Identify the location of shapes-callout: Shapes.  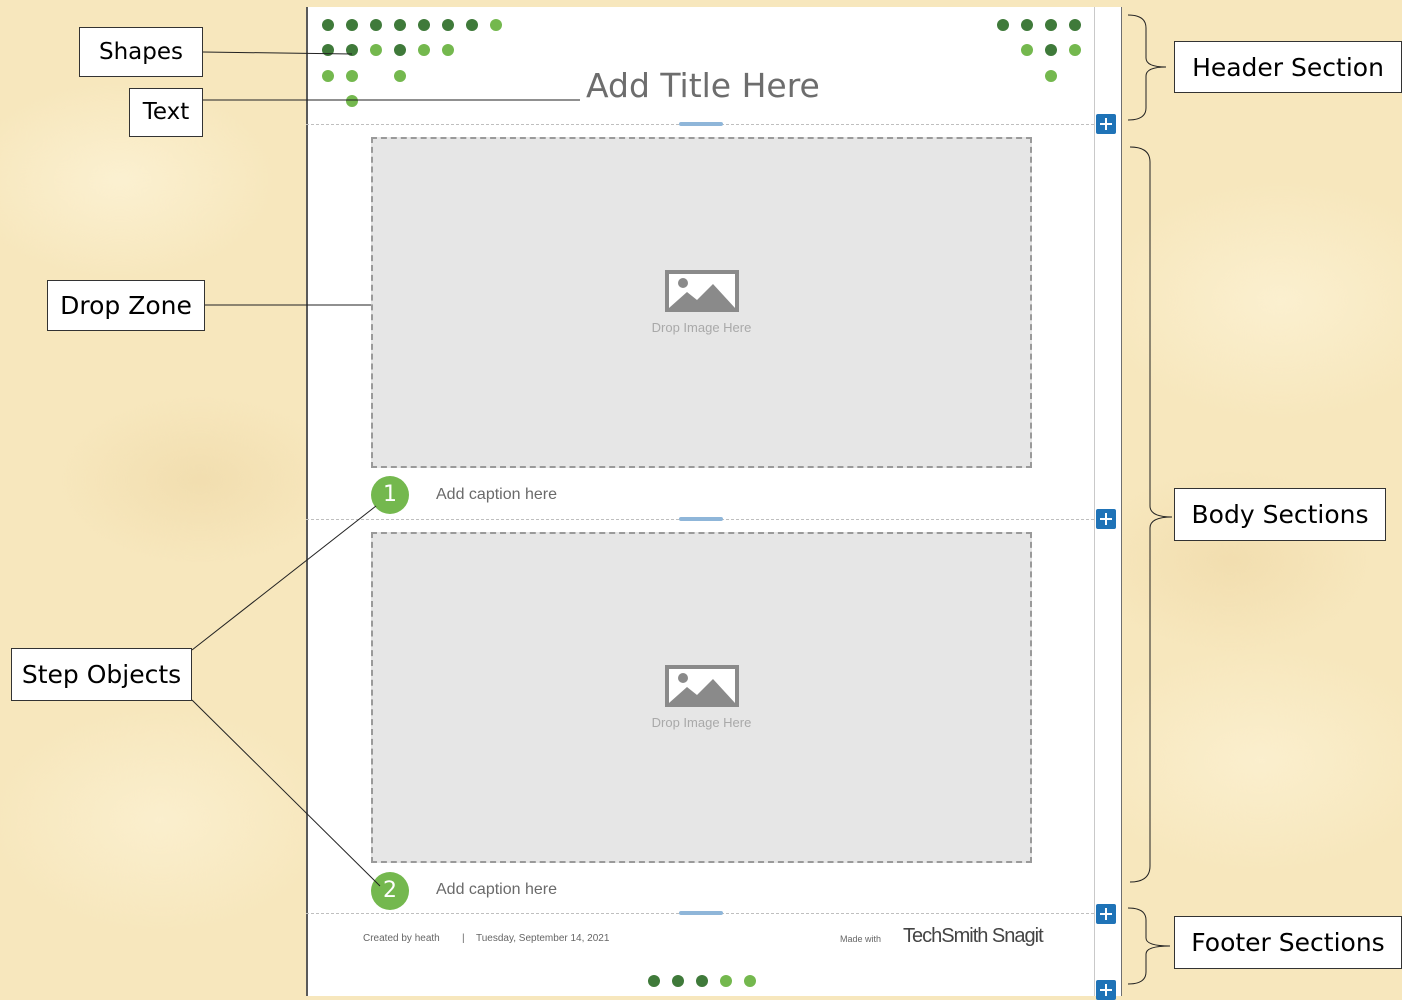
(141, 52).